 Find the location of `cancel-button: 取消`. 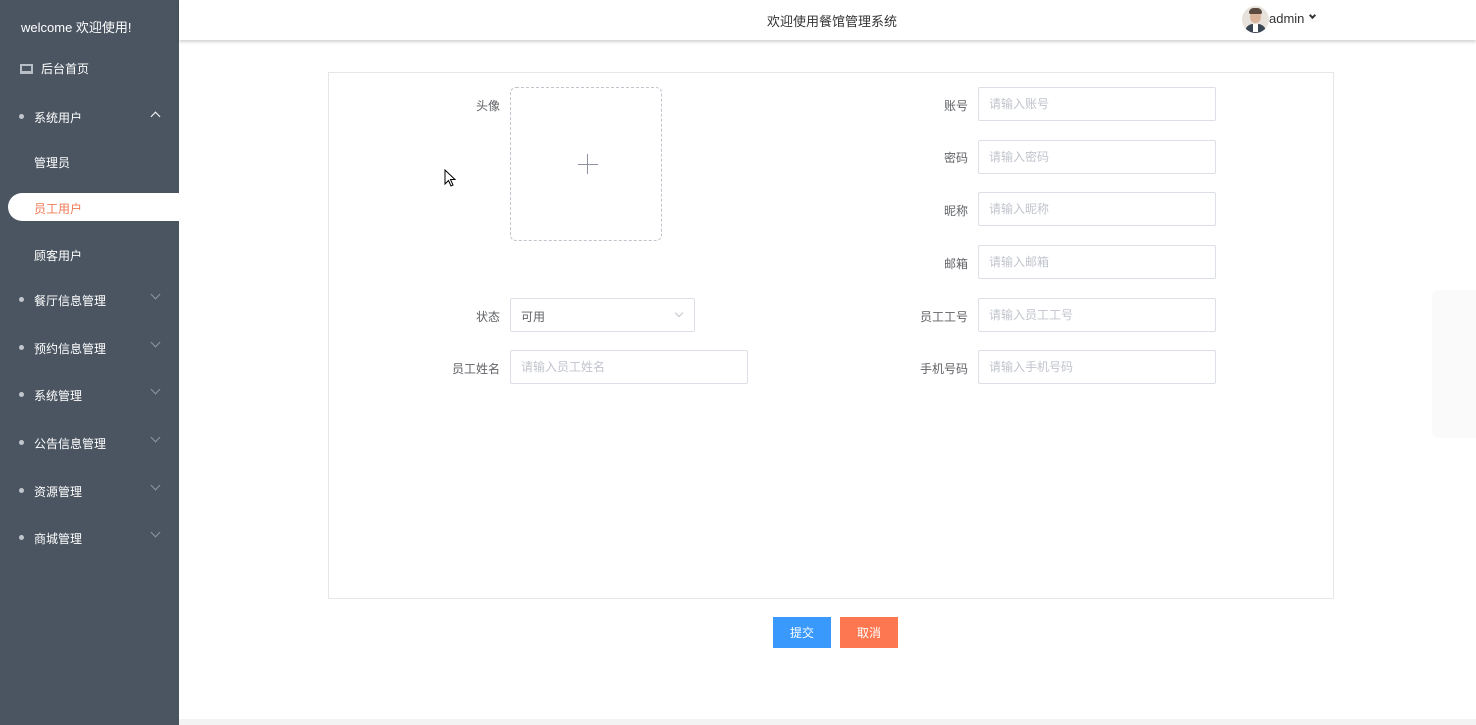

cancel-button: 取消 is located at coordinates (869, 632).